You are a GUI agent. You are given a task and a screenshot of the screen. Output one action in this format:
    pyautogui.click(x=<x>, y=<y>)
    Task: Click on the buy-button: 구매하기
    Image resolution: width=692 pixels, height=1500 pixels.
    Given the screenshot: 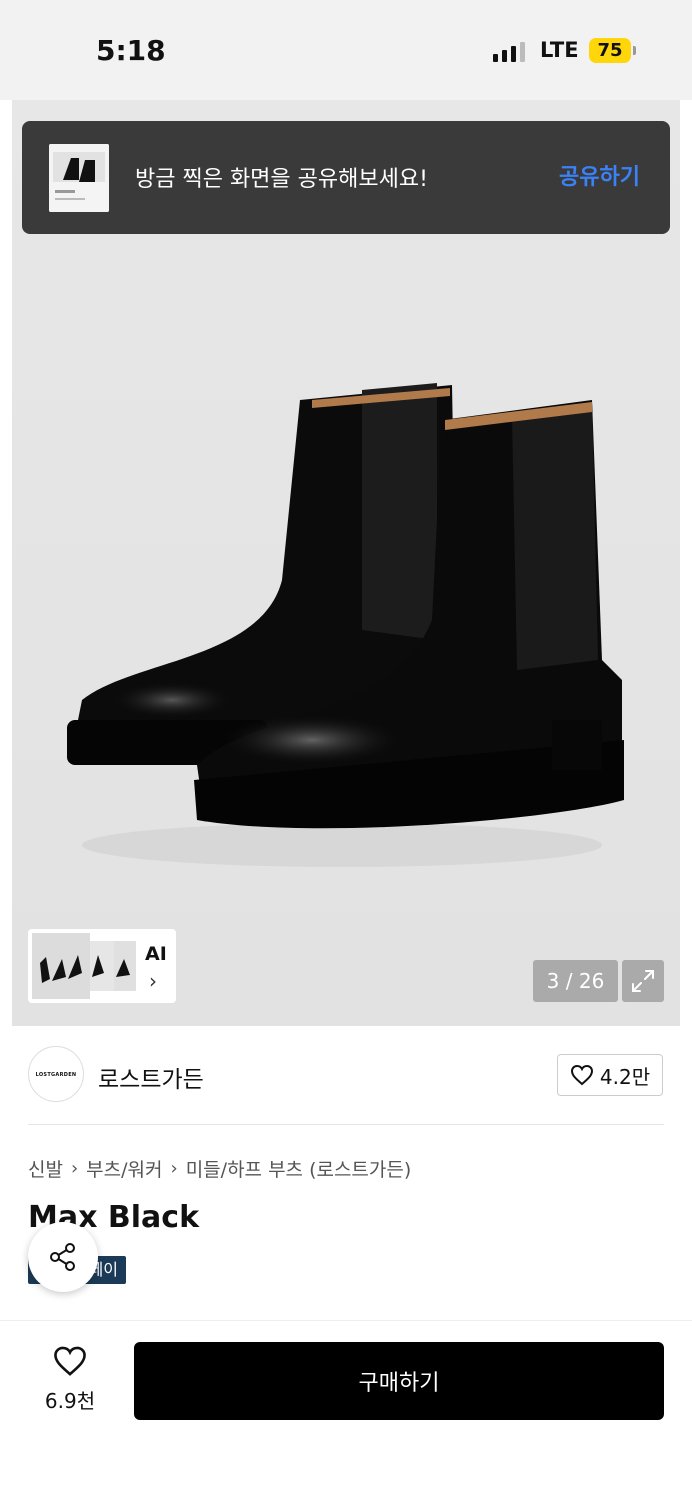 What is the action you would take?
    pyautogui.click(x=399, y=1381)
    